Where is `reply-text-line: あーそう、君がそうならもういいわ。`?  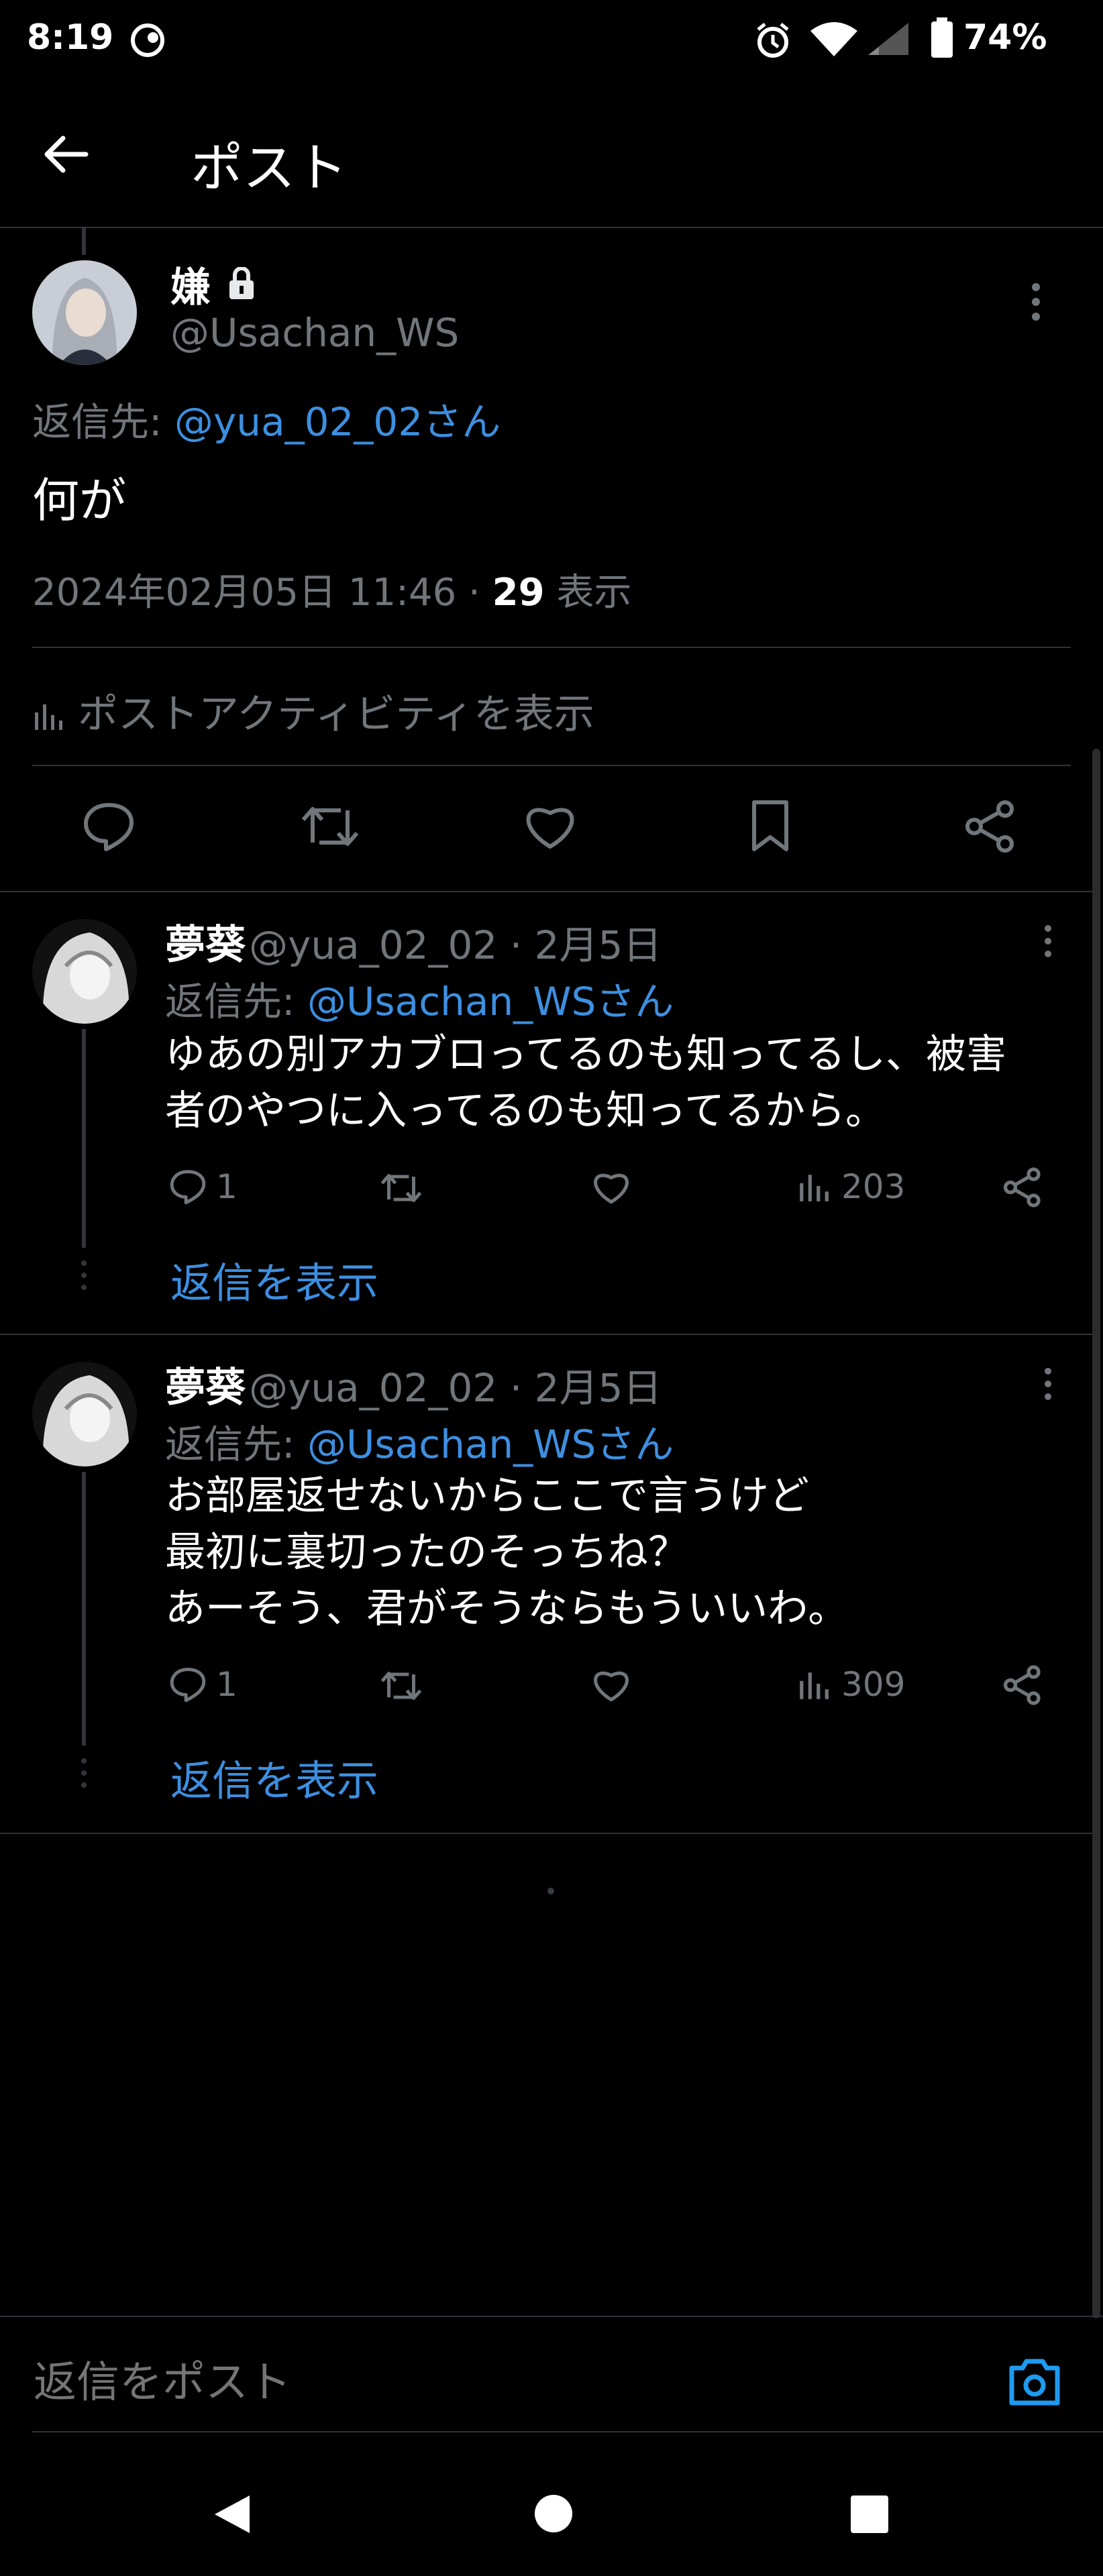
reply-text-line: あーそう、君がそうならもういいわ。 is located at coordinates (507, 1608).